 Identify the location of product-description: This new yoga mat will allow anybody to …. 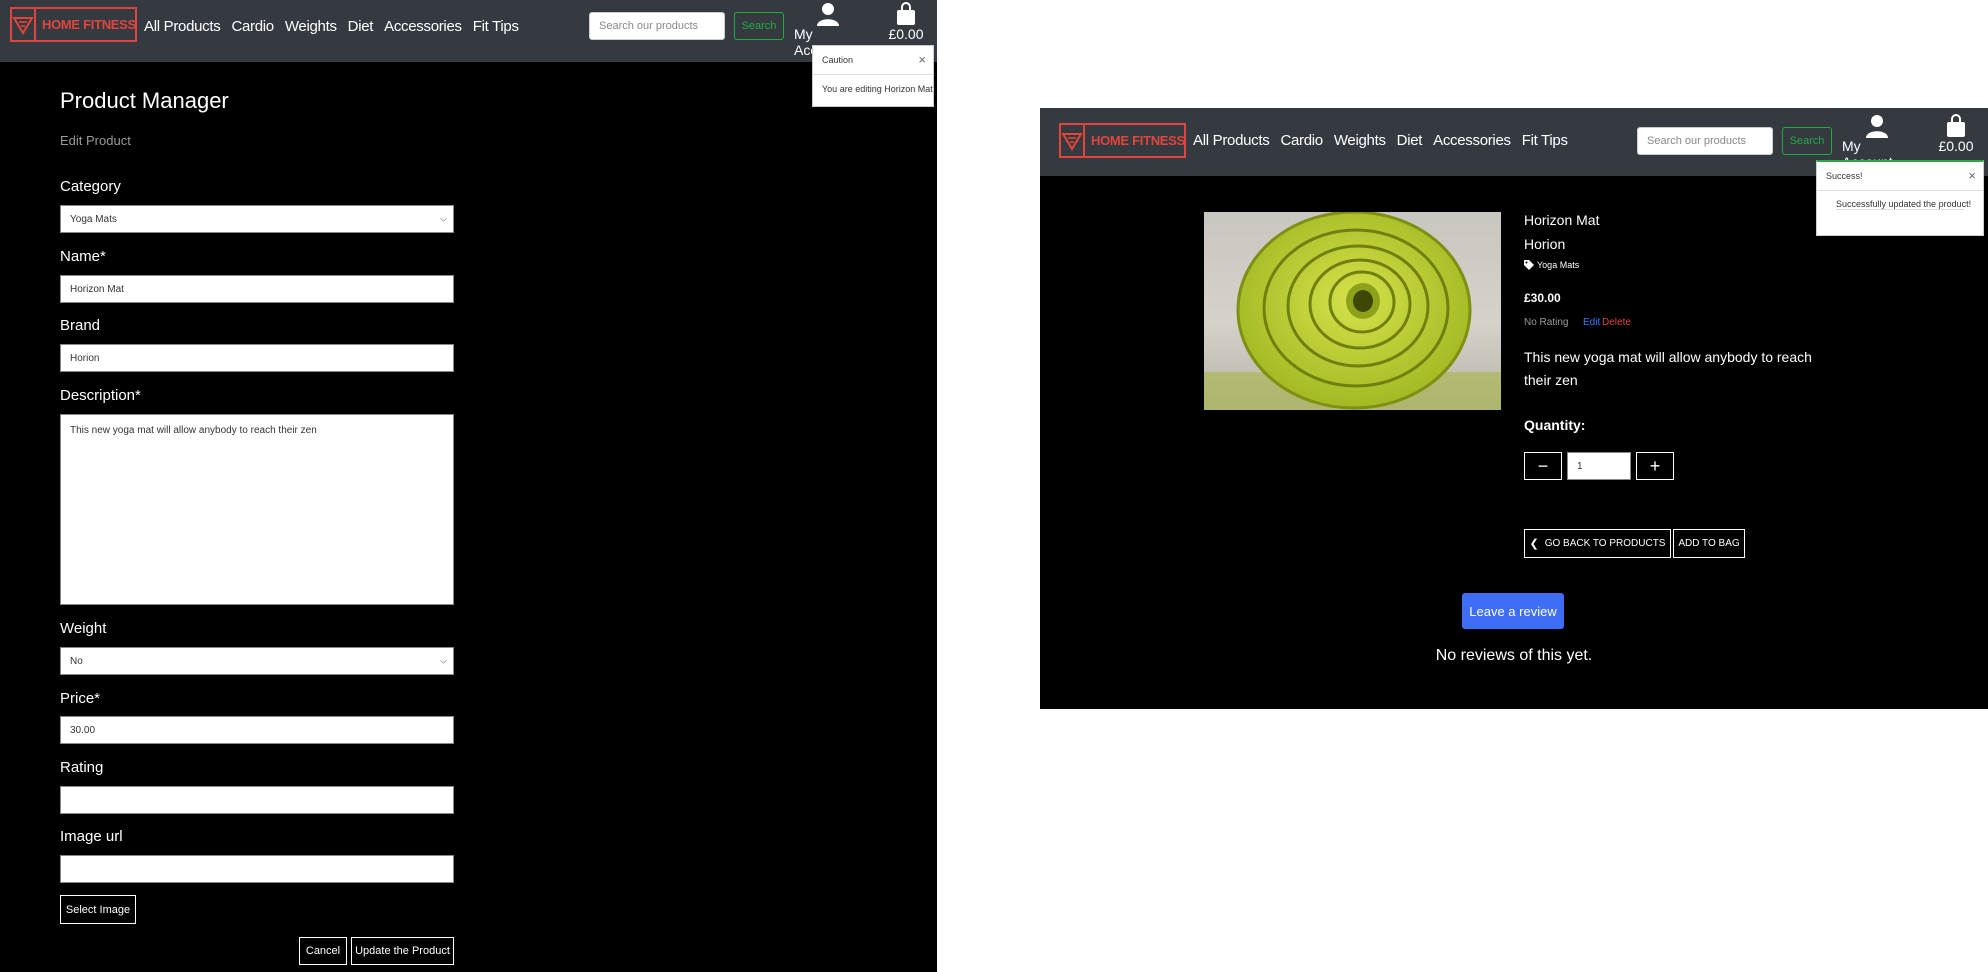
(1668, 368).